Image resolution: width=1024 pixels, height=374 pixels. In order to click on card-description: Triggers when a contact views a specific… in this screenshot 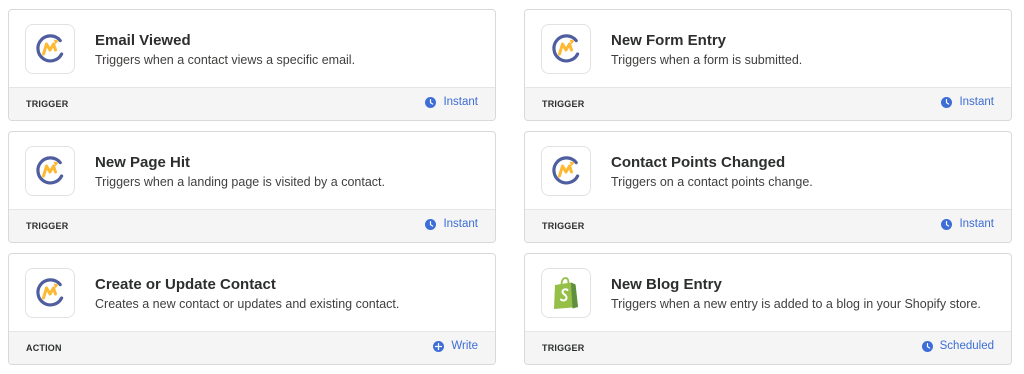, I will do `click(225, 60)`.